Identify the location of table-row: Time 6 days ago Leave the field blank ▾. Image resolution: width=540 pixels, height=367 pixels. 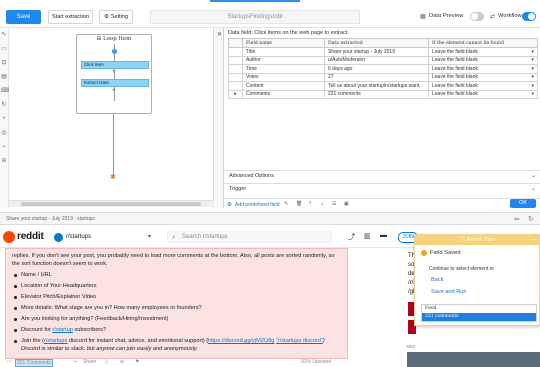
(383, 69).